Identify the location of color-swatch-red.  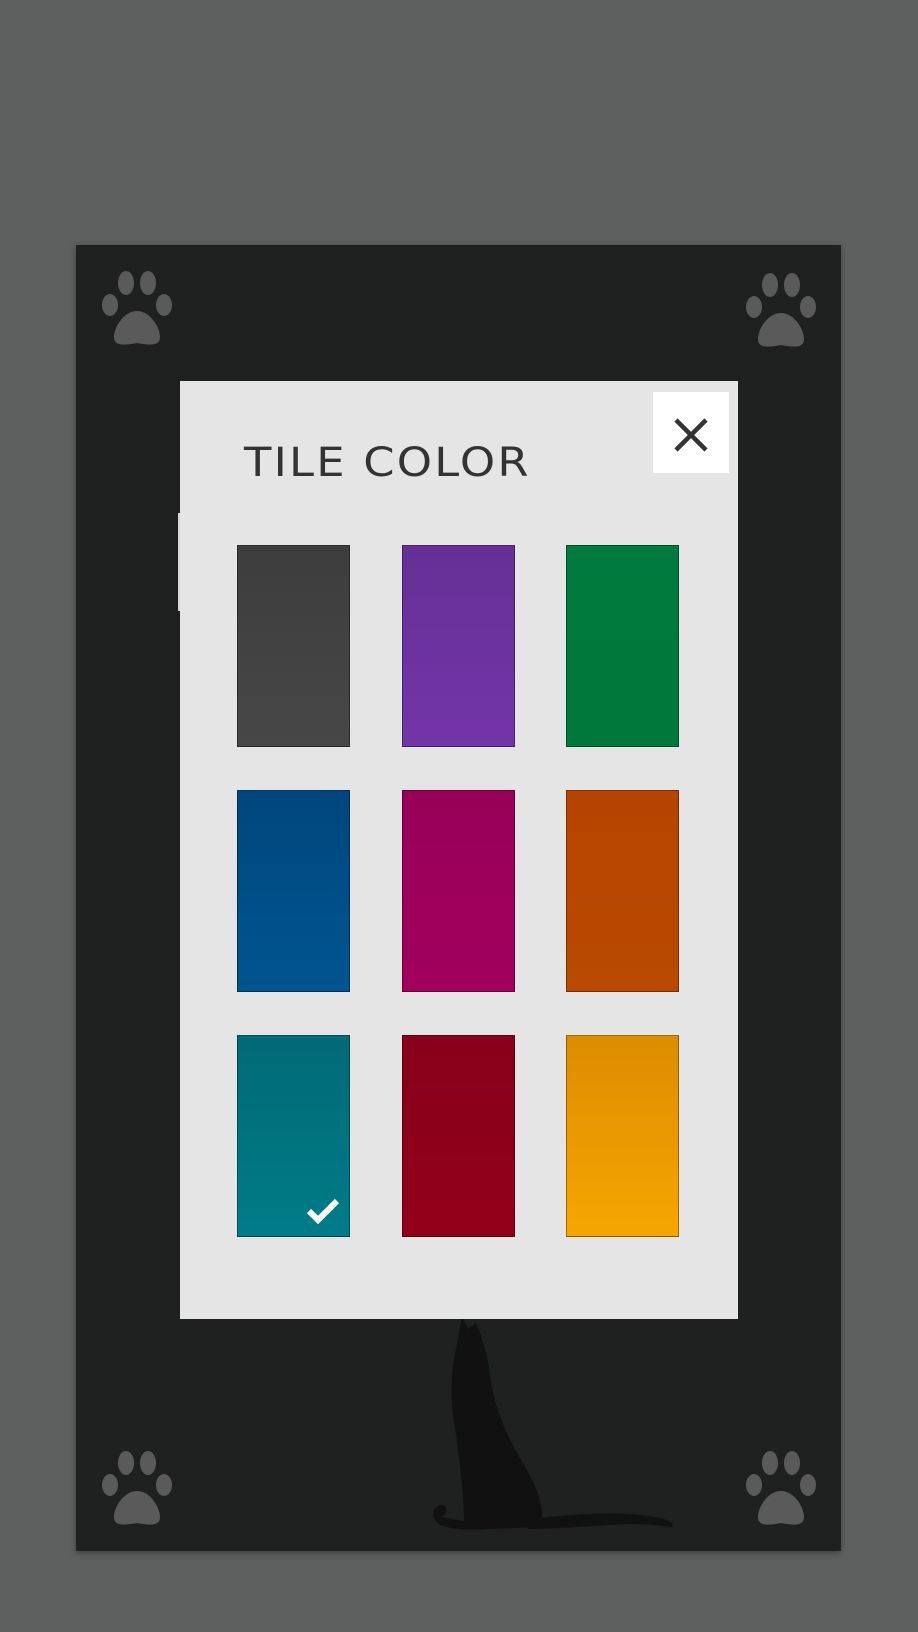
(458, 1136).